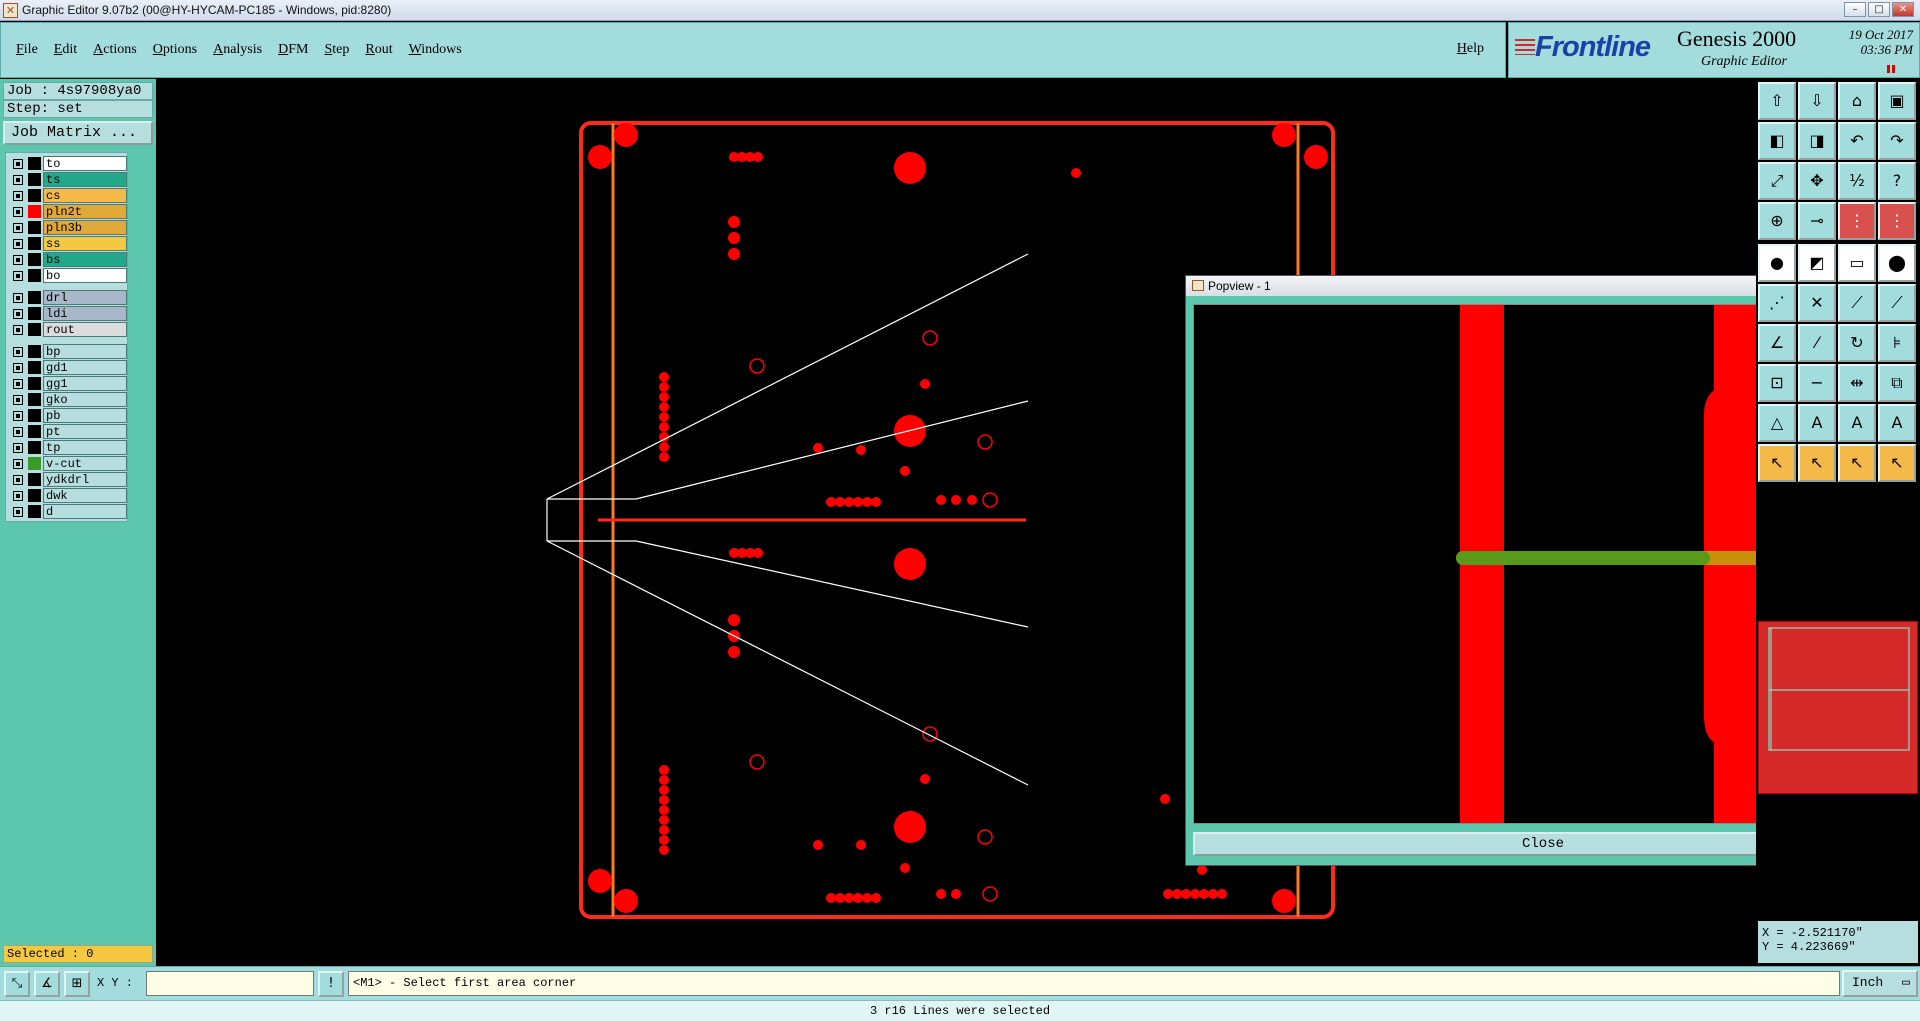 The width and height of the screenshot is (1920, 1021). I want to click on layer-row: bo, so click(67, 275).